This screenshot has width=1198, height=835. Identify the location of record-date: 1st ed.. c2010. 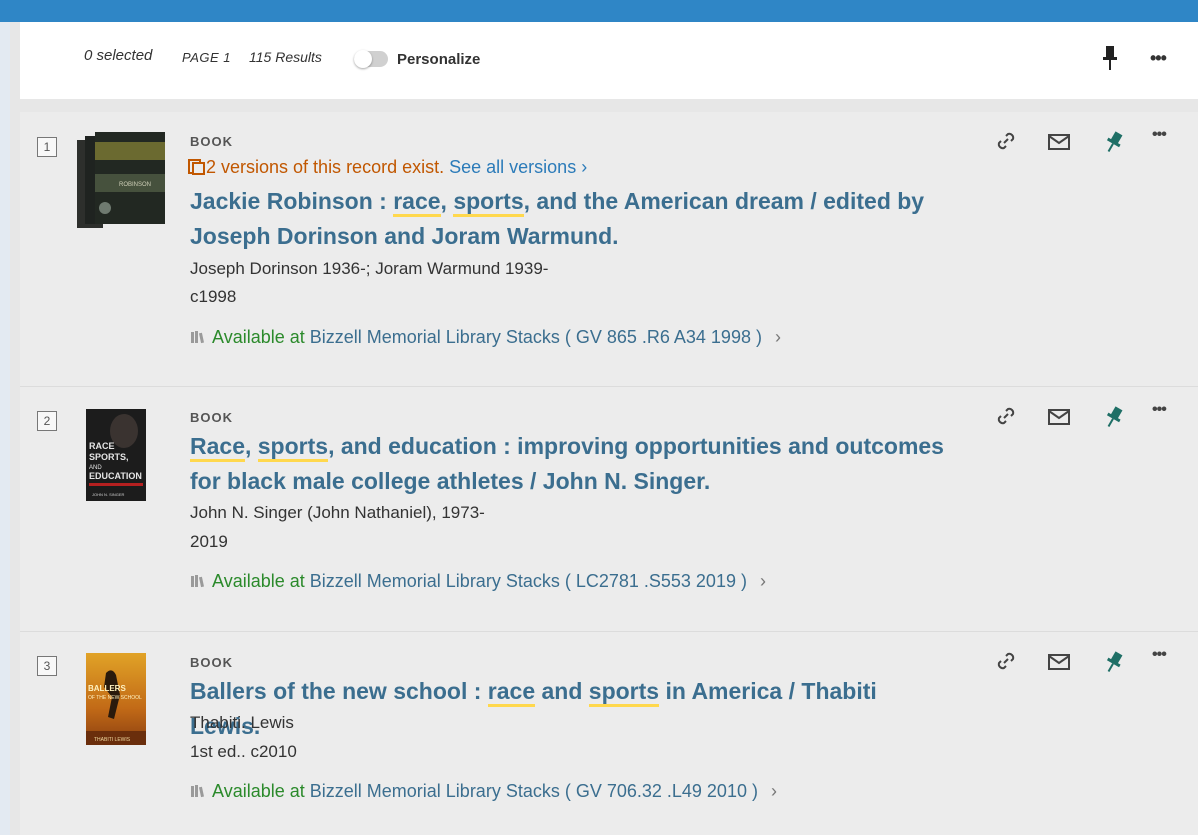
(243, 751).